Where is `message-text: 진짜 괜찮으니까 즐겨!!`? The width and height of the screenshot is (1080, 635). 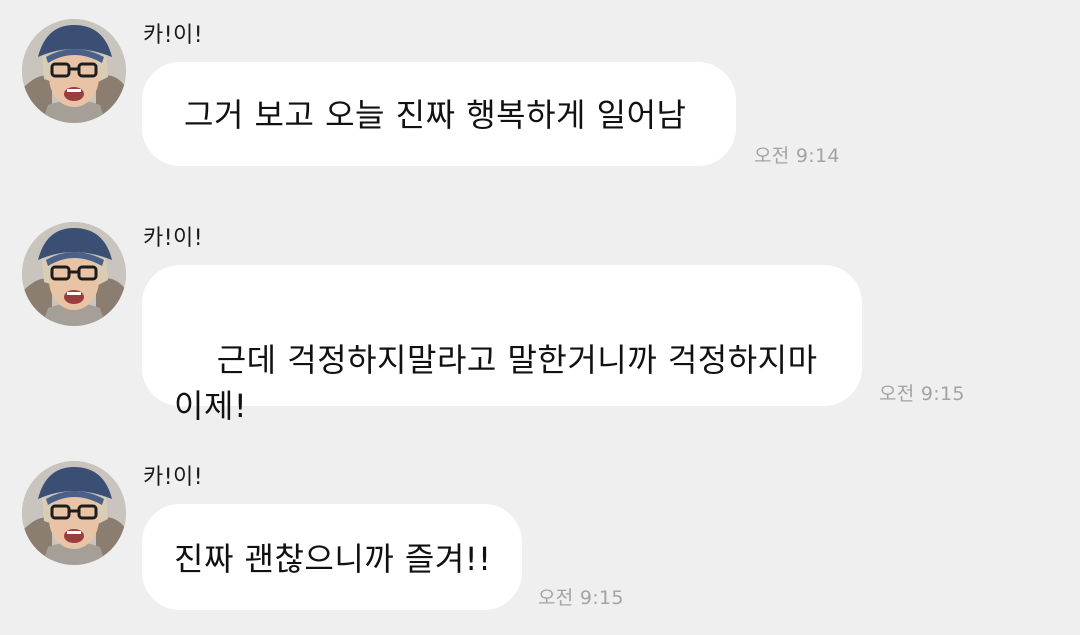 message-text: 진짜 괜찮으니까 즐겨!! is located at coordinates (333, 559).